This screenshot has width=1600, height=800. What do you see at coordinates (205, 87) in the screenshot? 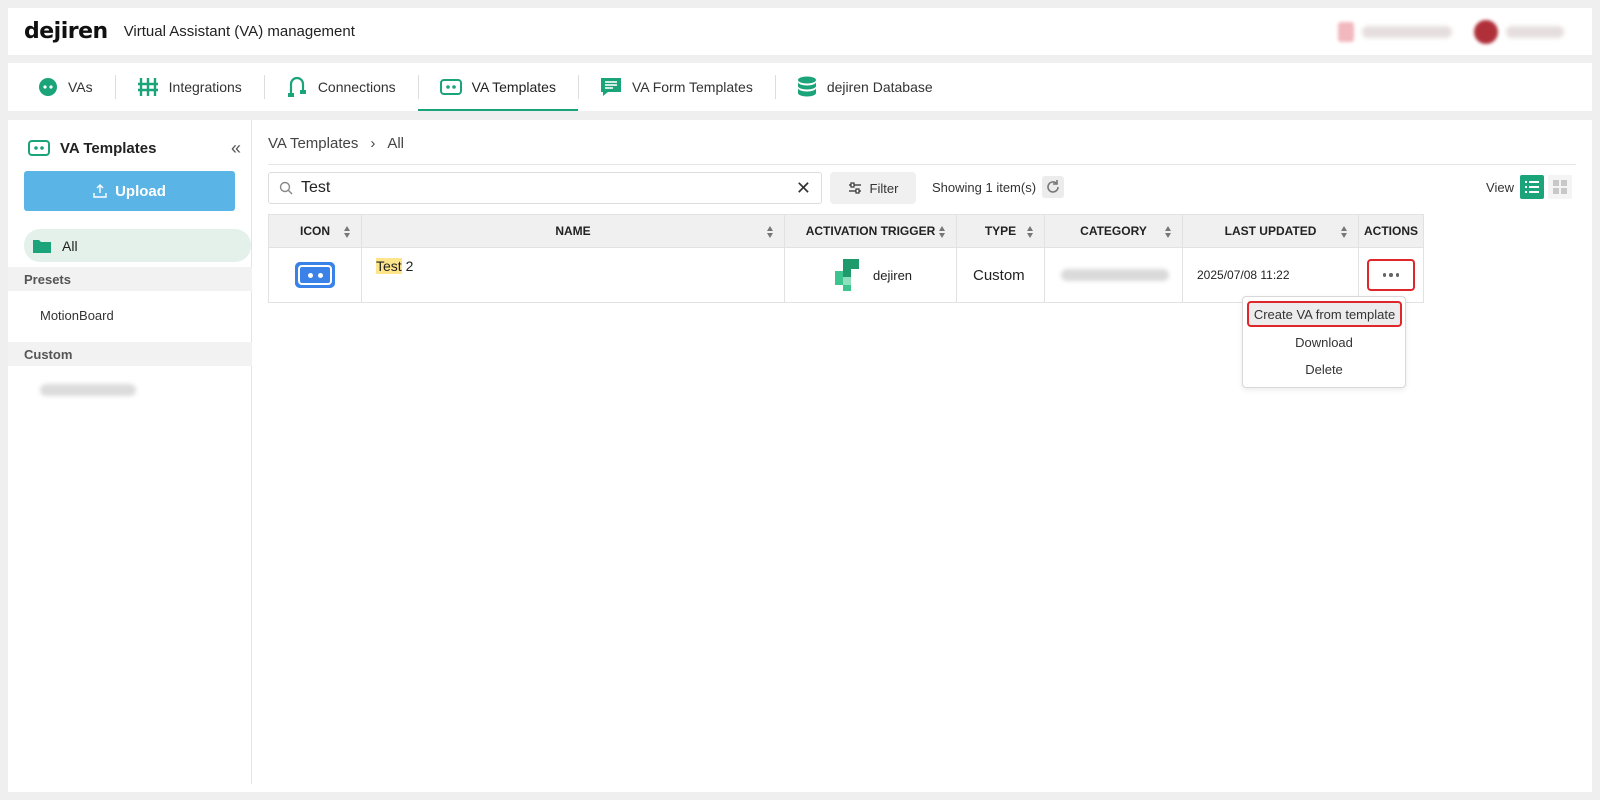
I see `tab-label: Integrations` at bounding box center [205, 87].